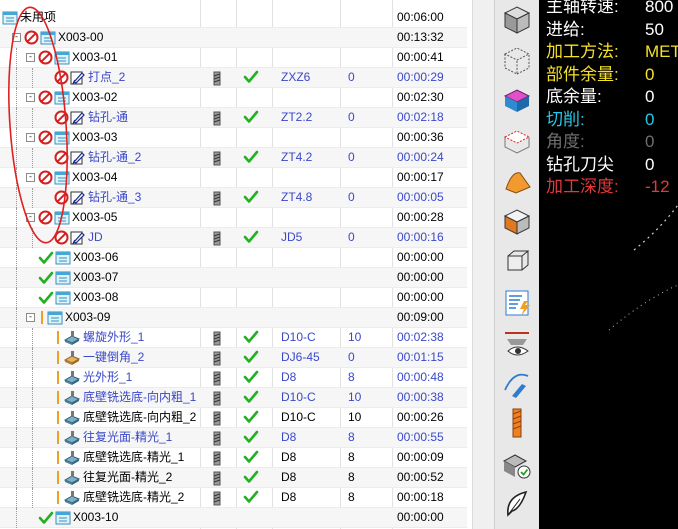 The image size is (678, 529). What do you see at coordinates (233, 118) in the screenshot?
I see `tree-operation-row: 钻孔-通 ZT2.2 0 00:02:18` at bounding box center [233, 118].